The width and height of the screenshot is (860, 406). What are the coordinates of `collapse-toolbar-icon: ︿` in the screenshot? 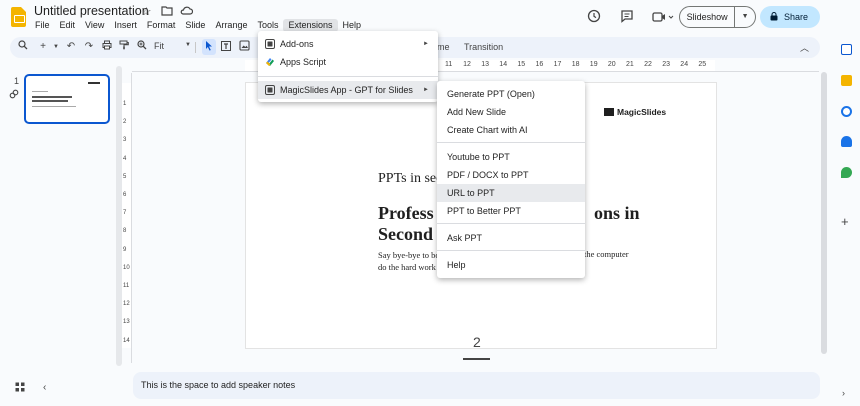 It's located at (804, 47).